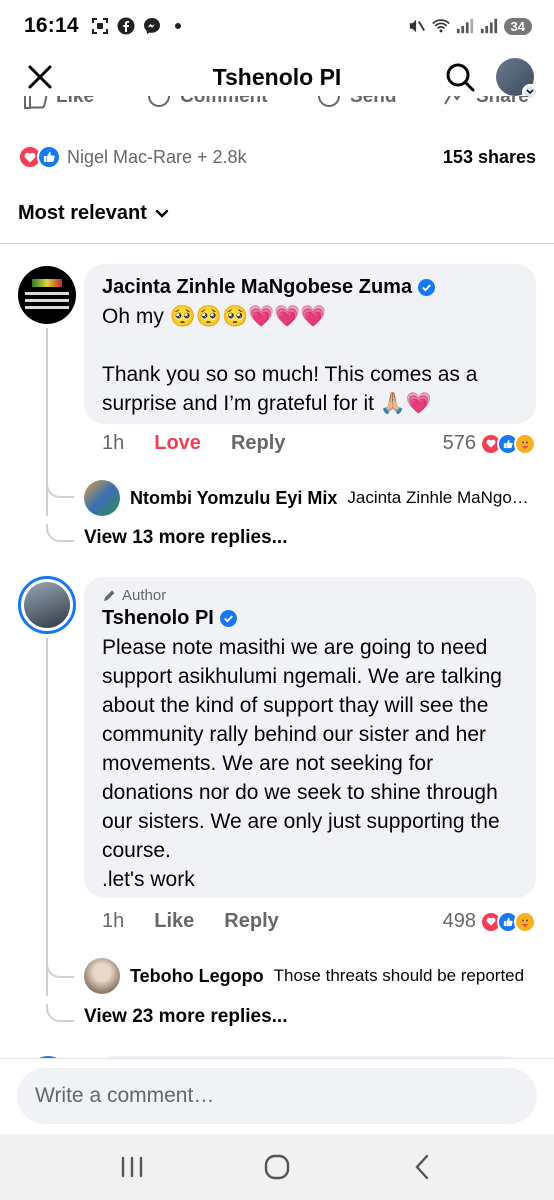  I want to click on header-actions, so click(490, 79).